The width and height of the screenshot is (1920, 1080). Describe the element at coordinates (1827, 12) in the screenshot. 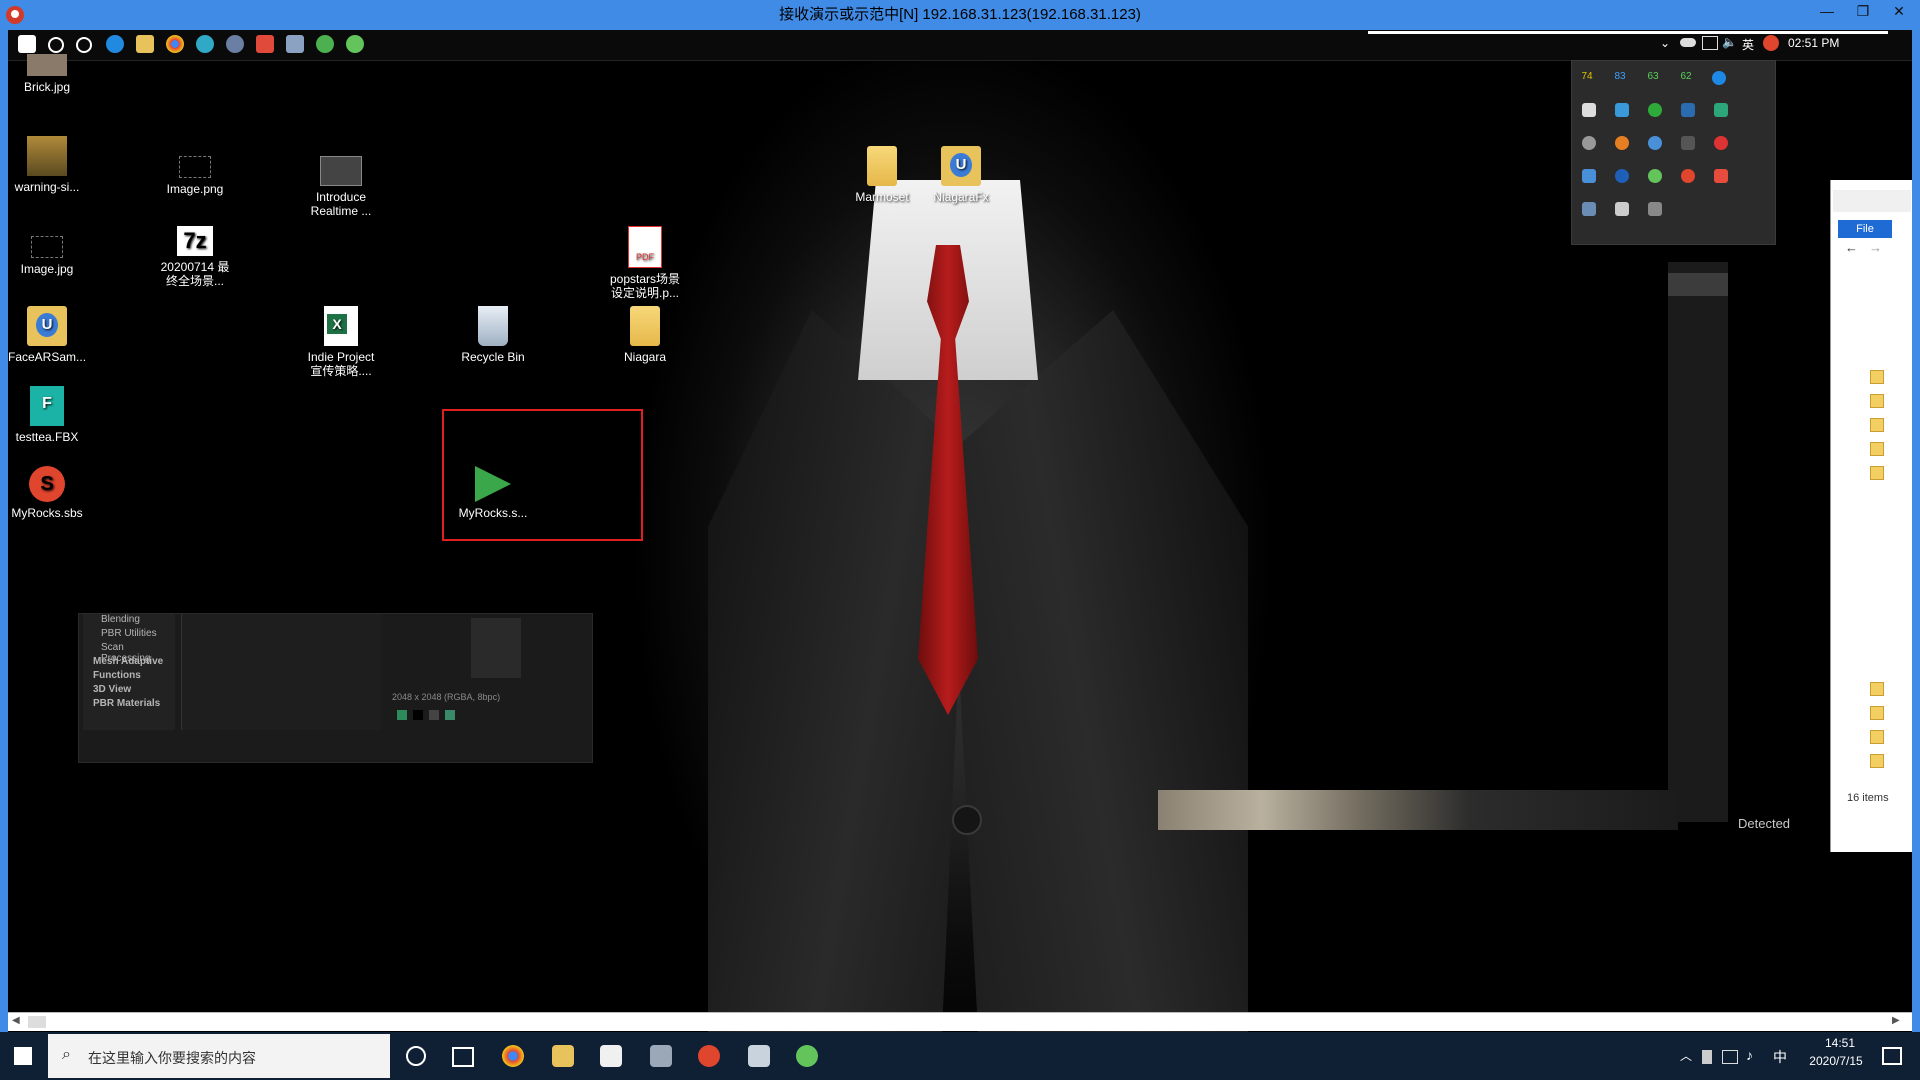

I see `minimize-icon: —` at that location.